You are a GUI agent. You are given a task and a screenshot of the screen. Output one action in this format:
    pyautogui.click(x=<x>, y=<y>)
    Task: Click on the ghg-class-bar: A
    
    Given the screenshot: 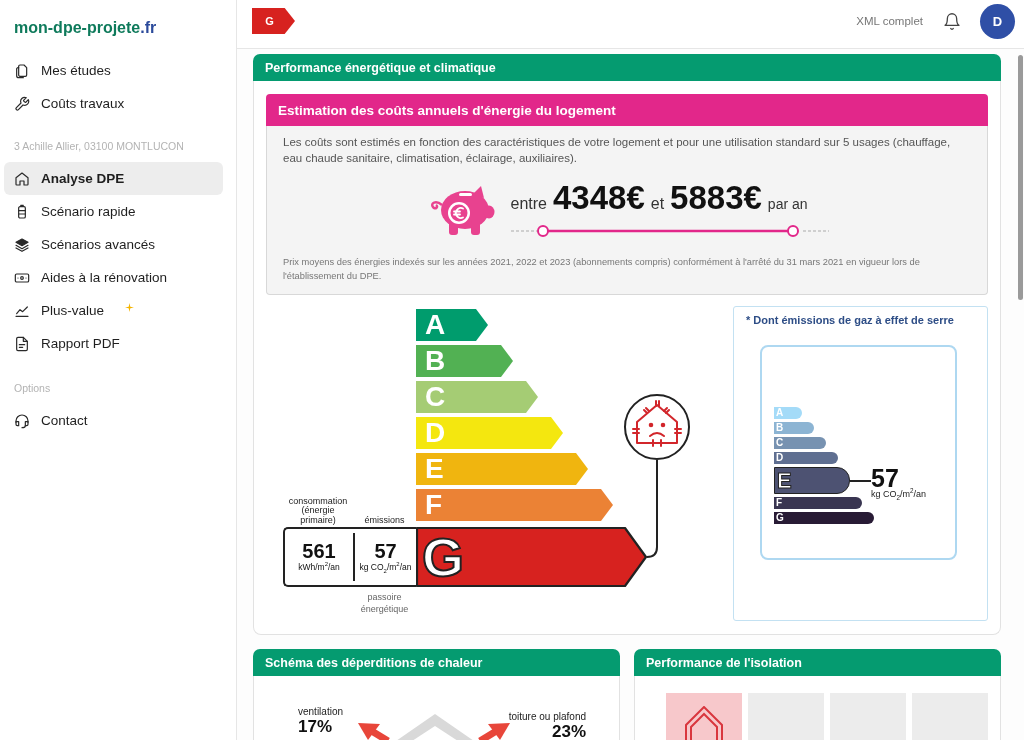 What is the action you would take?
    pyautogui.click(x=788, y=413)
    